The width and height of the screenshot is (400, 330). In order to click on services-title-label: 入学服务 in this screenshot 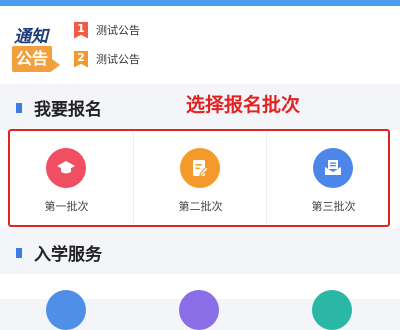, I will do `click(68, 255)`.